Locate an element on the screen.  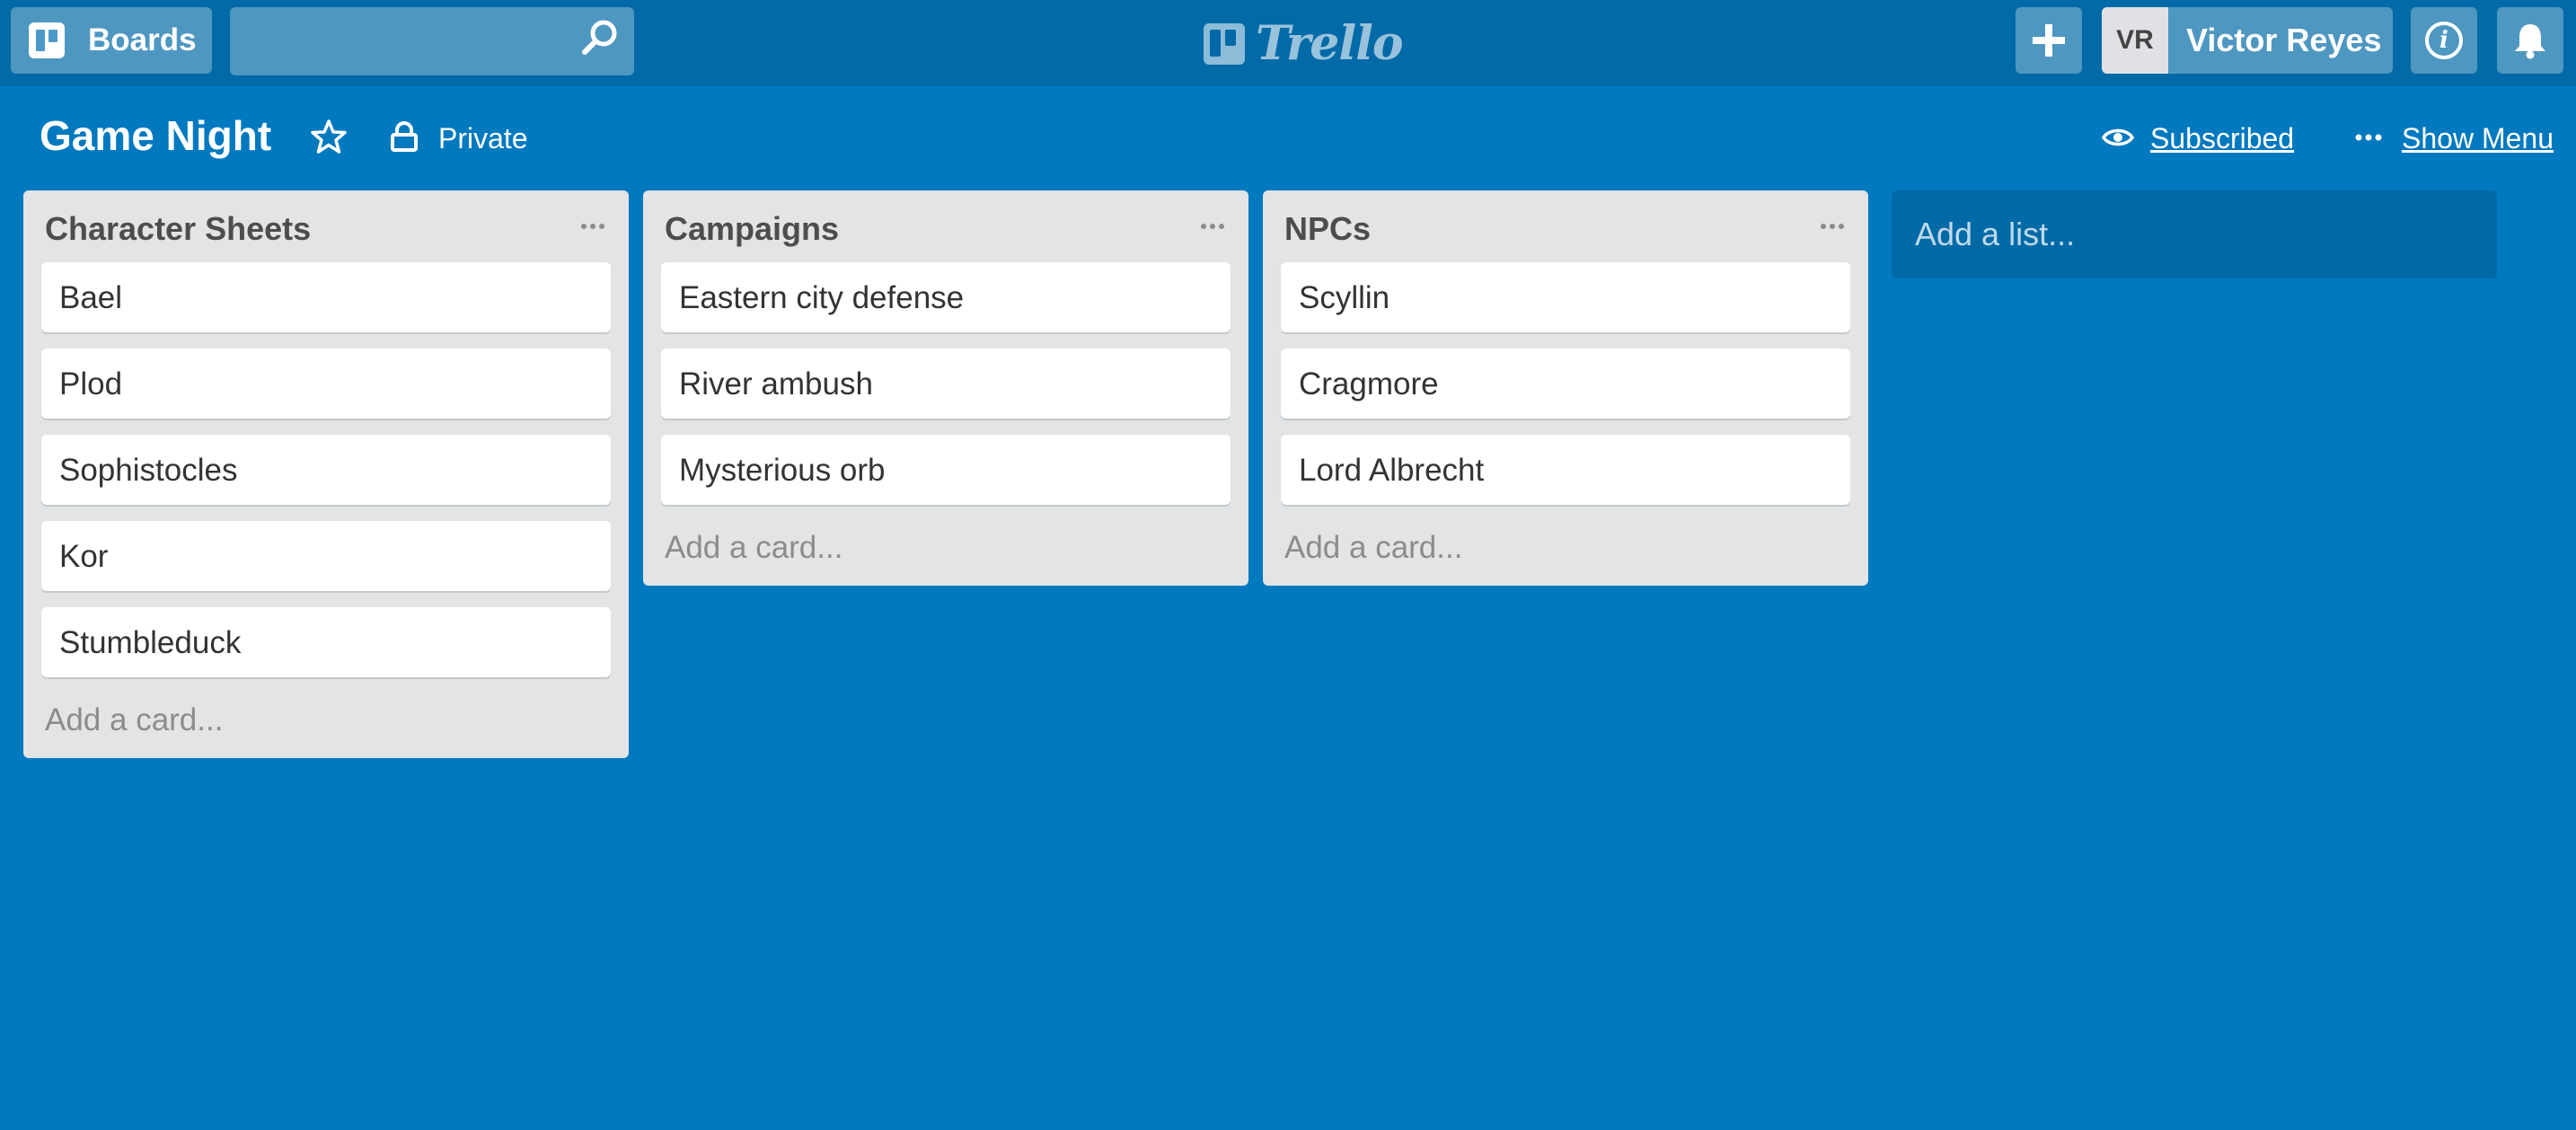
notifications-button is located at coordinates (2530, 40).